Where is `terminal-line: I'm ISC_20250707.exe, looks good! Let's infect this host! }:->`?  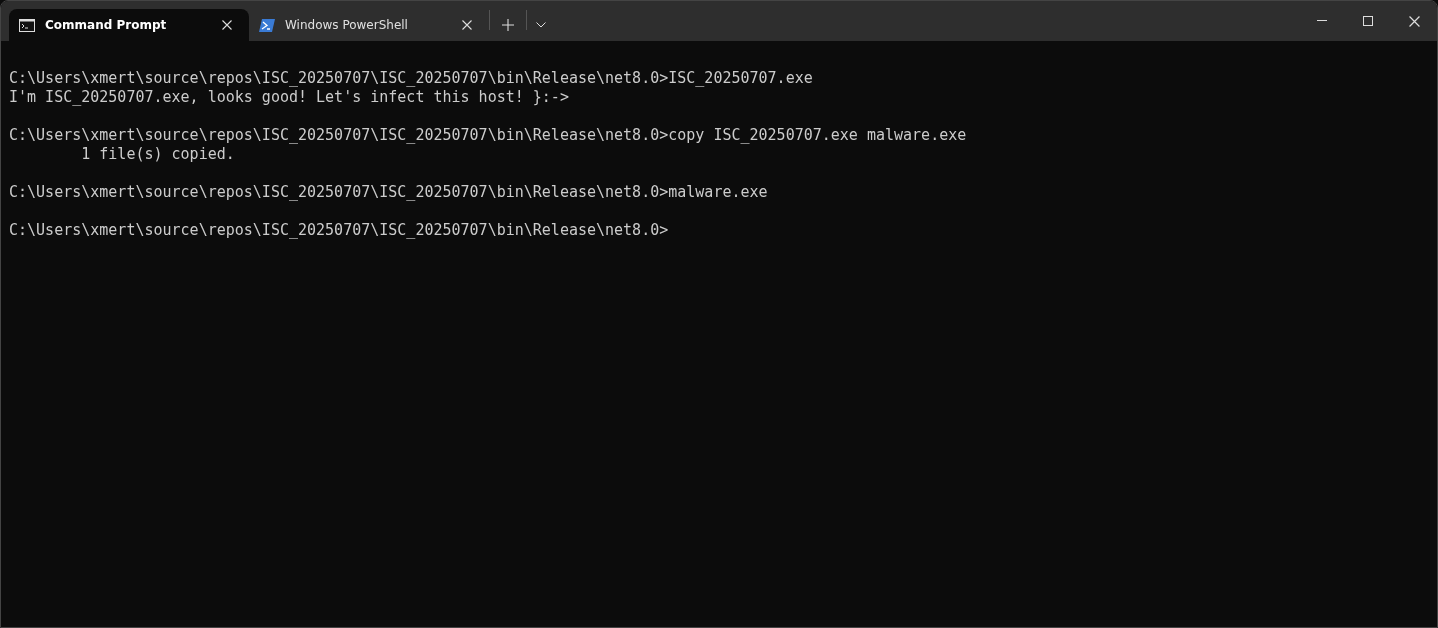
terminal-line: I'm ISC_20250707.exe, looks good! Let's infect this host! }:-> is located at coordinates (289, 97).